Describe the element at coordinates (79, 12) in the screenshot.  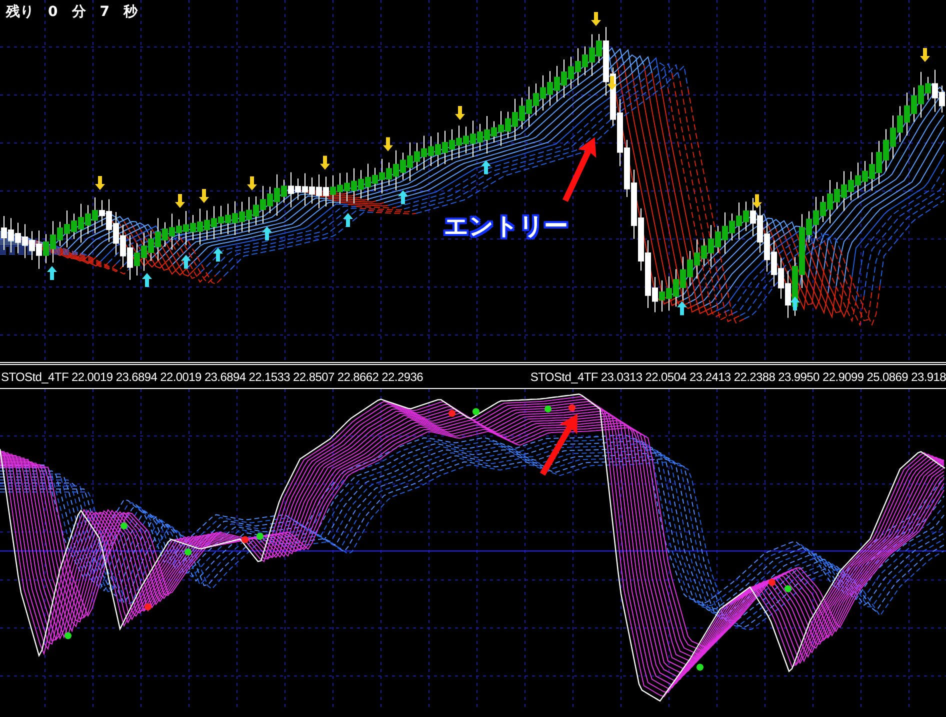
I see `countdown-minutes-unit: 分` at that location.